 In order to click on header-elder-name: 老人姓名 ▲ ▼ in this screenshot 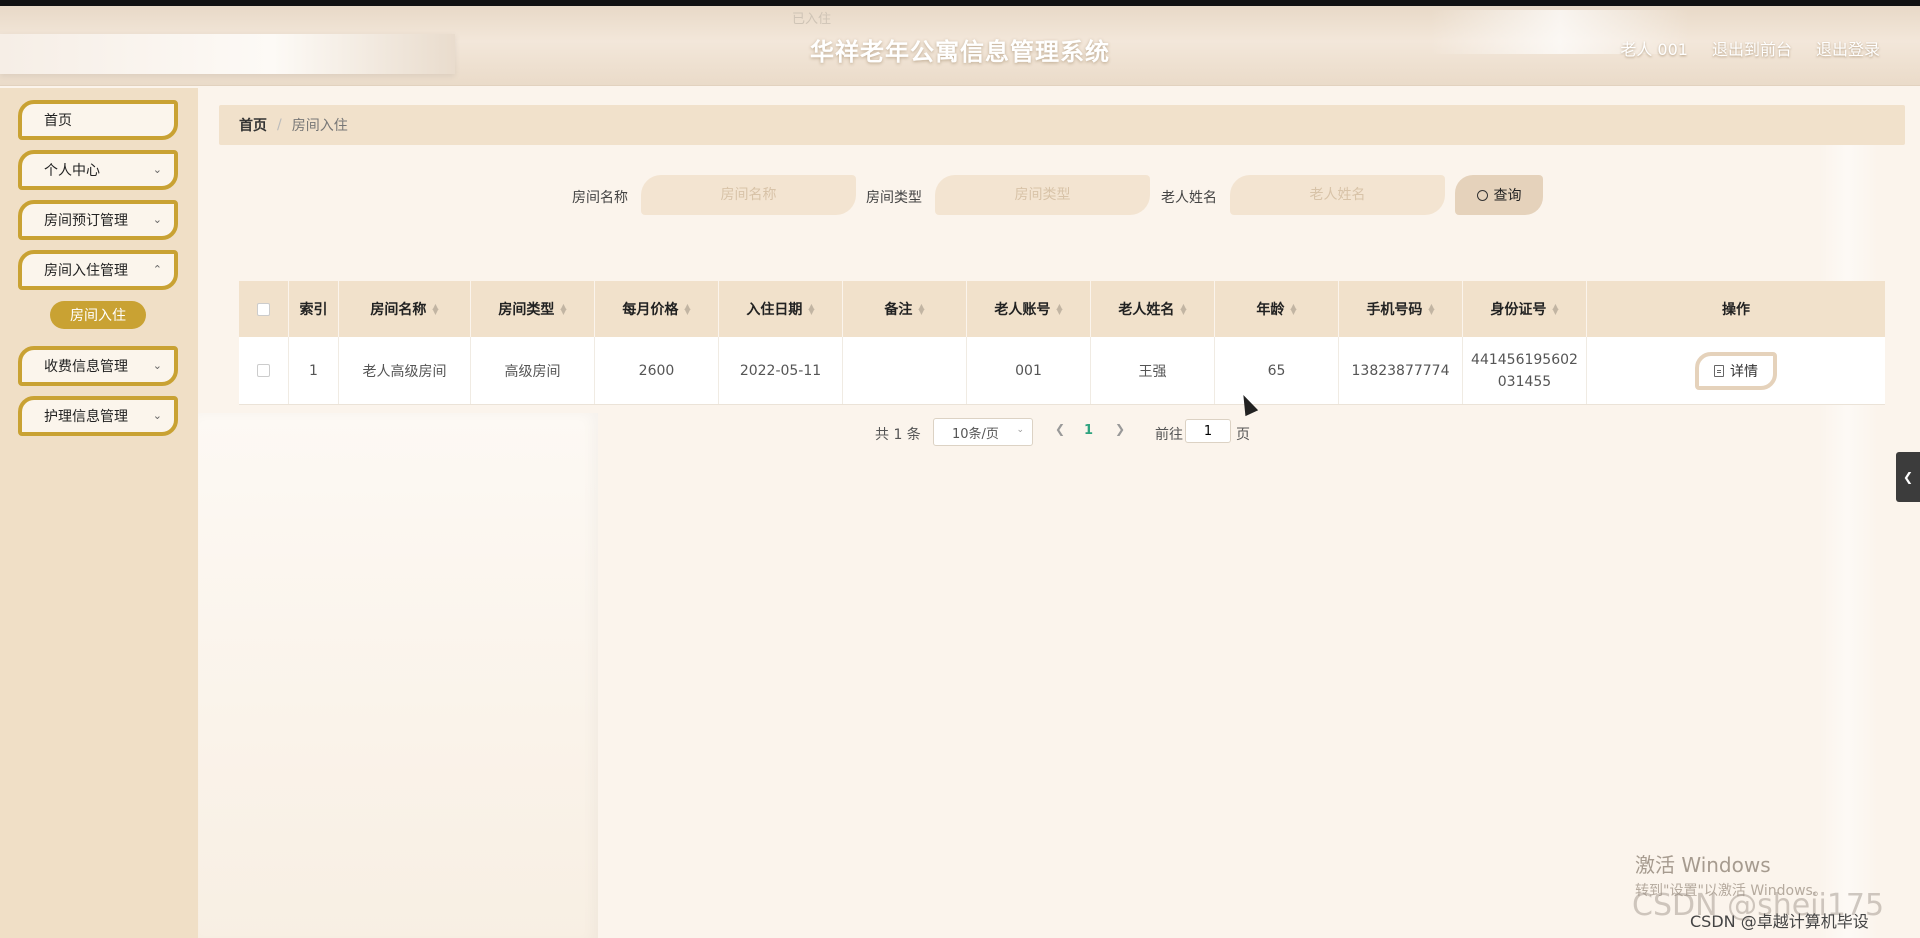, I will do `click(1153, 309)`.